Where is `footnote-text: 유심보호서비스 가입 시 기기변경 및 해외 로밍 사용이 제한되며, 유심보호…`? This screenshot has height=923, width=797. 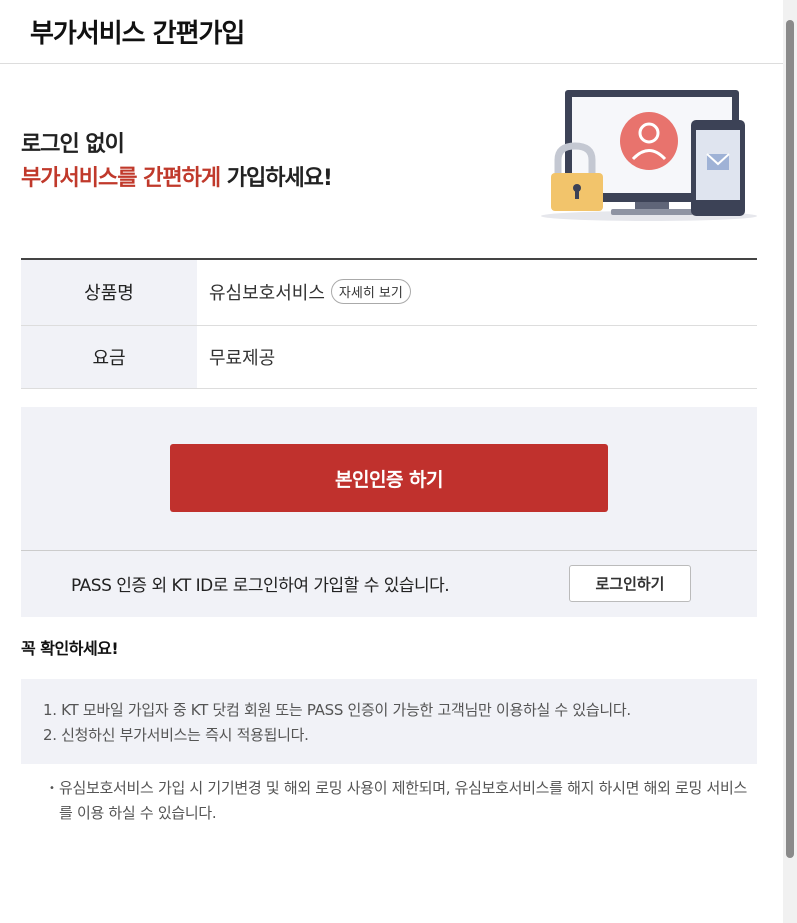 footnote-text: 유심보호서비스 가입 시 기기변경 및 해외 로밍 사용이 제한되며, 유심보호… is located at coordinates (403, 800).